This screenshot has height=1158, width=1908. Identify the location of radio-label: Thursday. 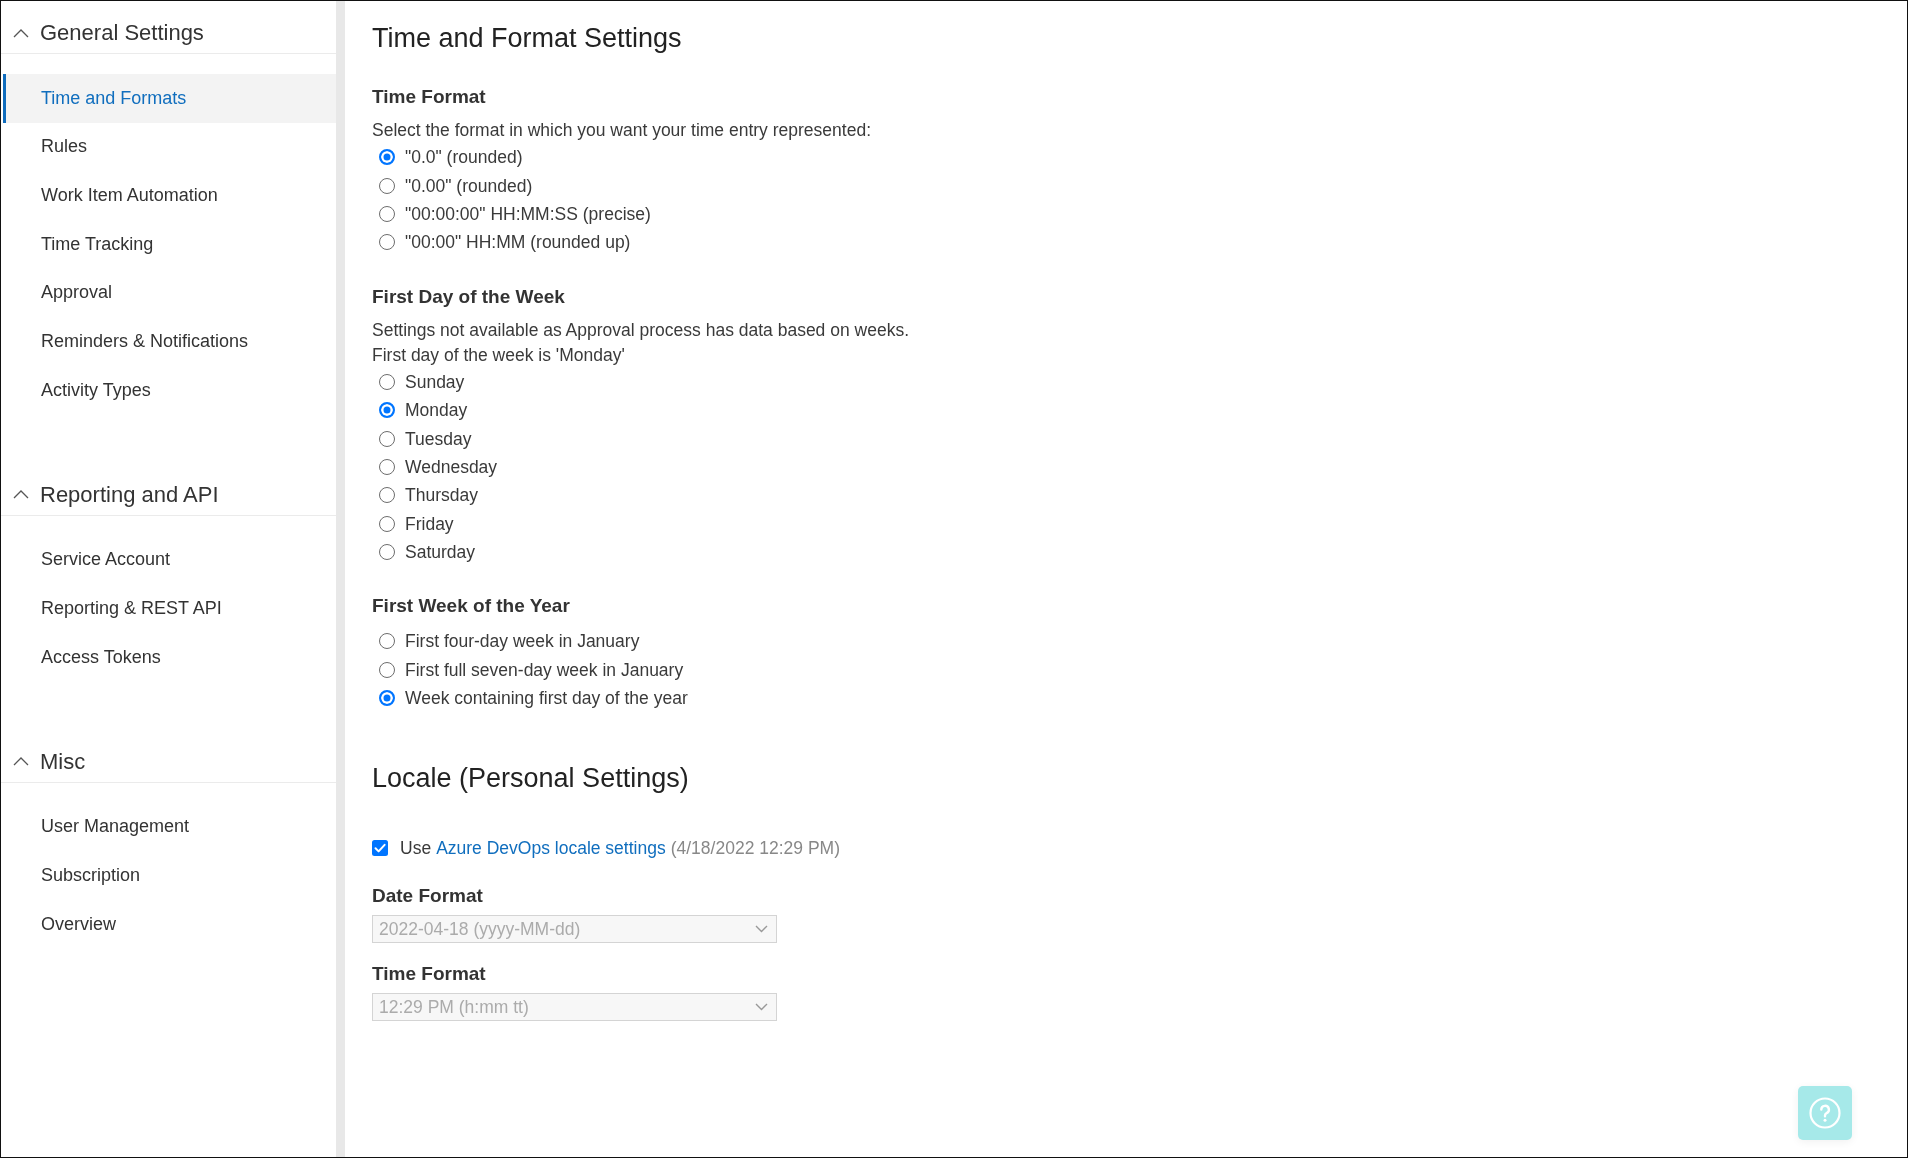
(441, 496).